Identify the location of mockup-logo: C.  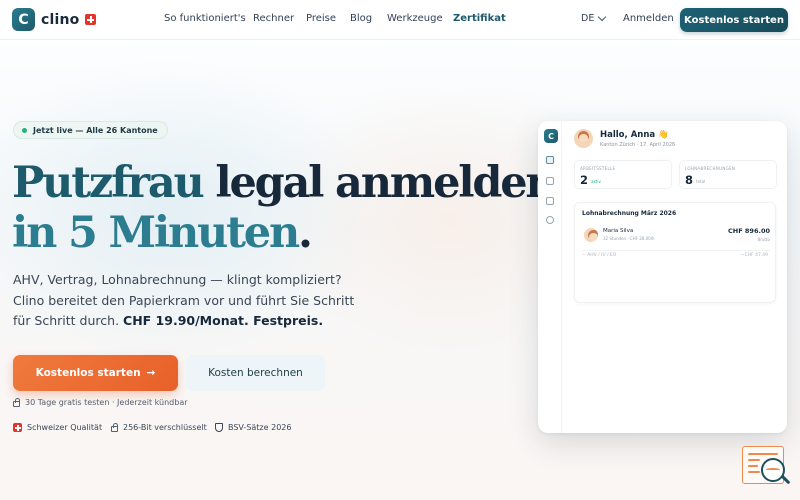
(551, 136).